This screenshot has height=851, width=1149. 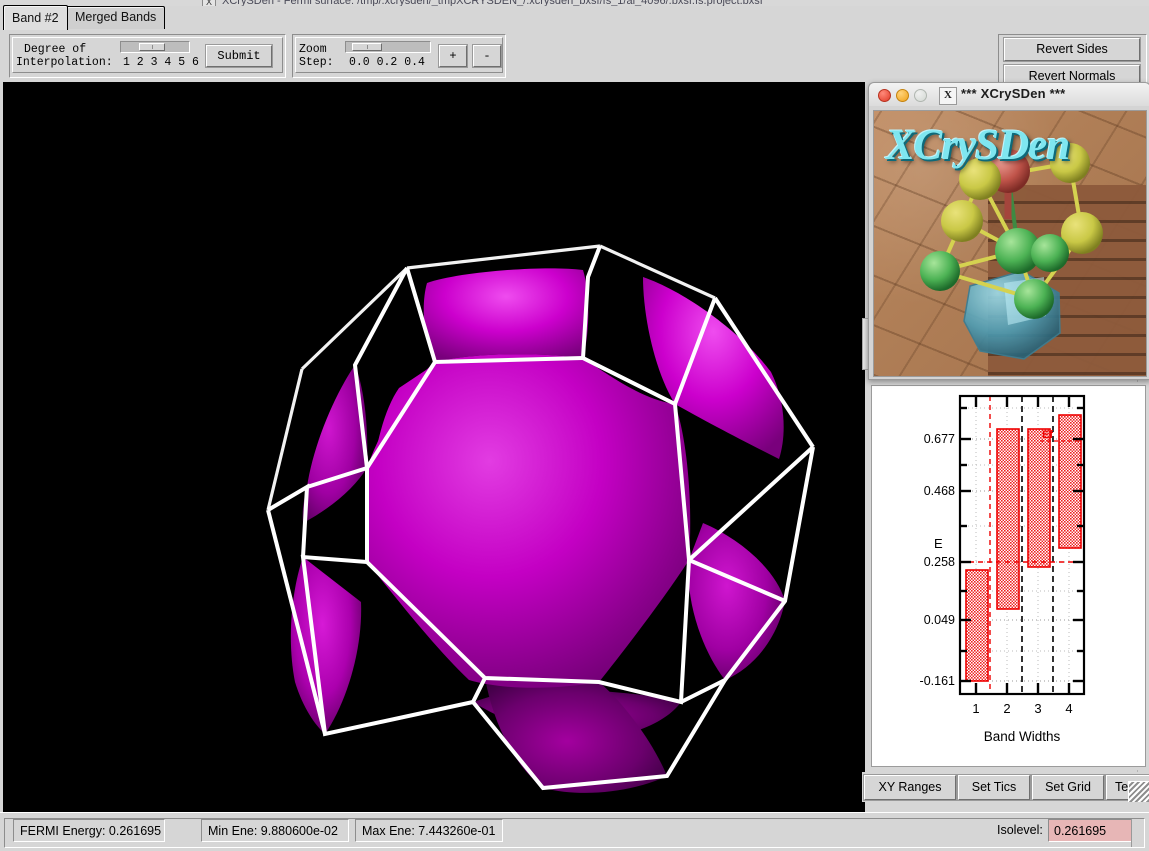 I want to click on xy-ranges-button: XY Ranges, so click(x=910, y=787).